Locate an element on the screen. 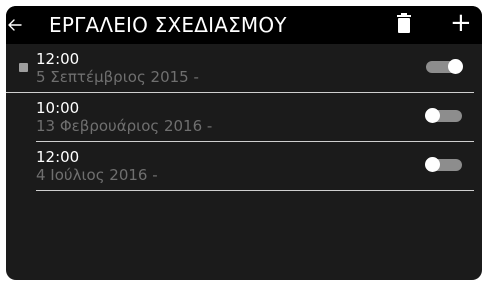  schedule-date: 5 Σεπτέμβριος 2015 - is located at coordinates (117, 77).